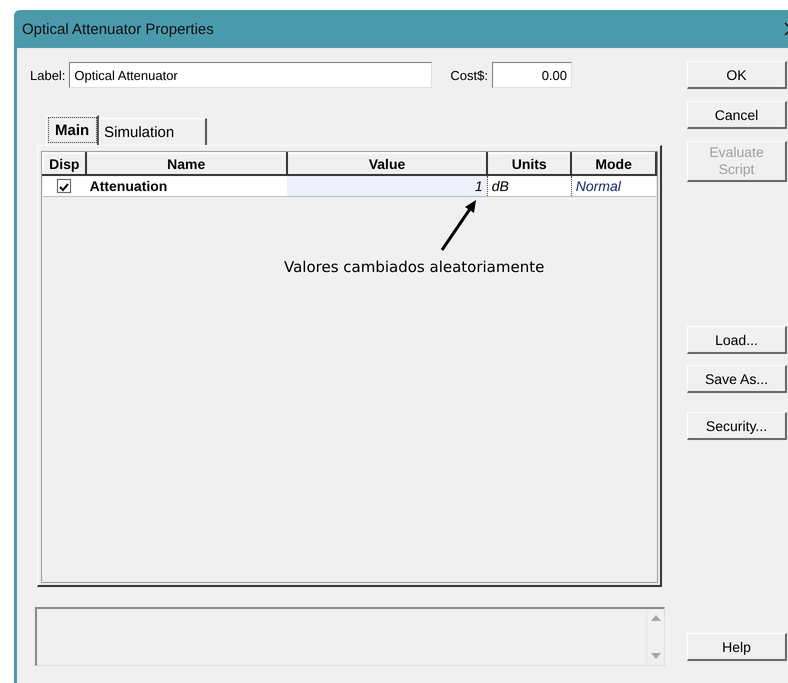  I want to click on dialog-button: Cancel, so click(737, 115).